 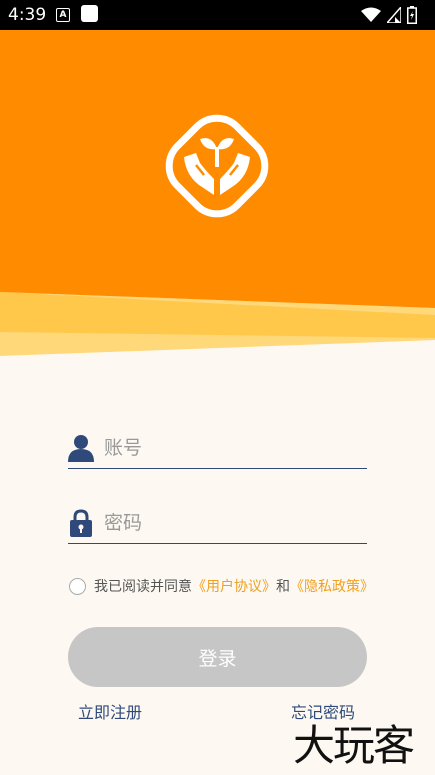 I want to click on agreement-conjunction: 和, so click(x=283, y=587).